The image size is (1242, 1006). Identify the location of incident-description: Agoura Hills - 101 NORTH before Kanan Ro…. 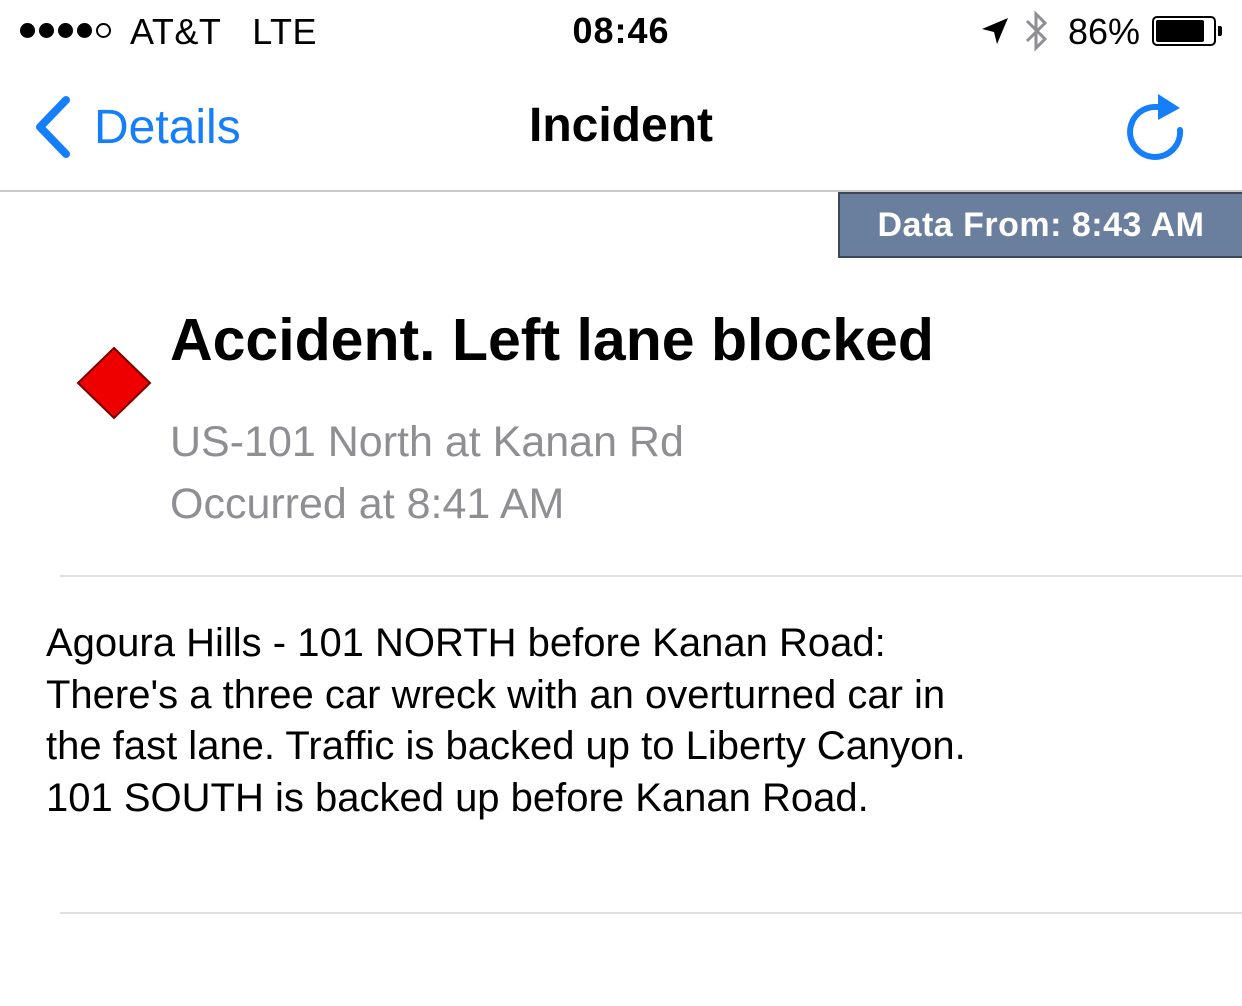
(506, 720).